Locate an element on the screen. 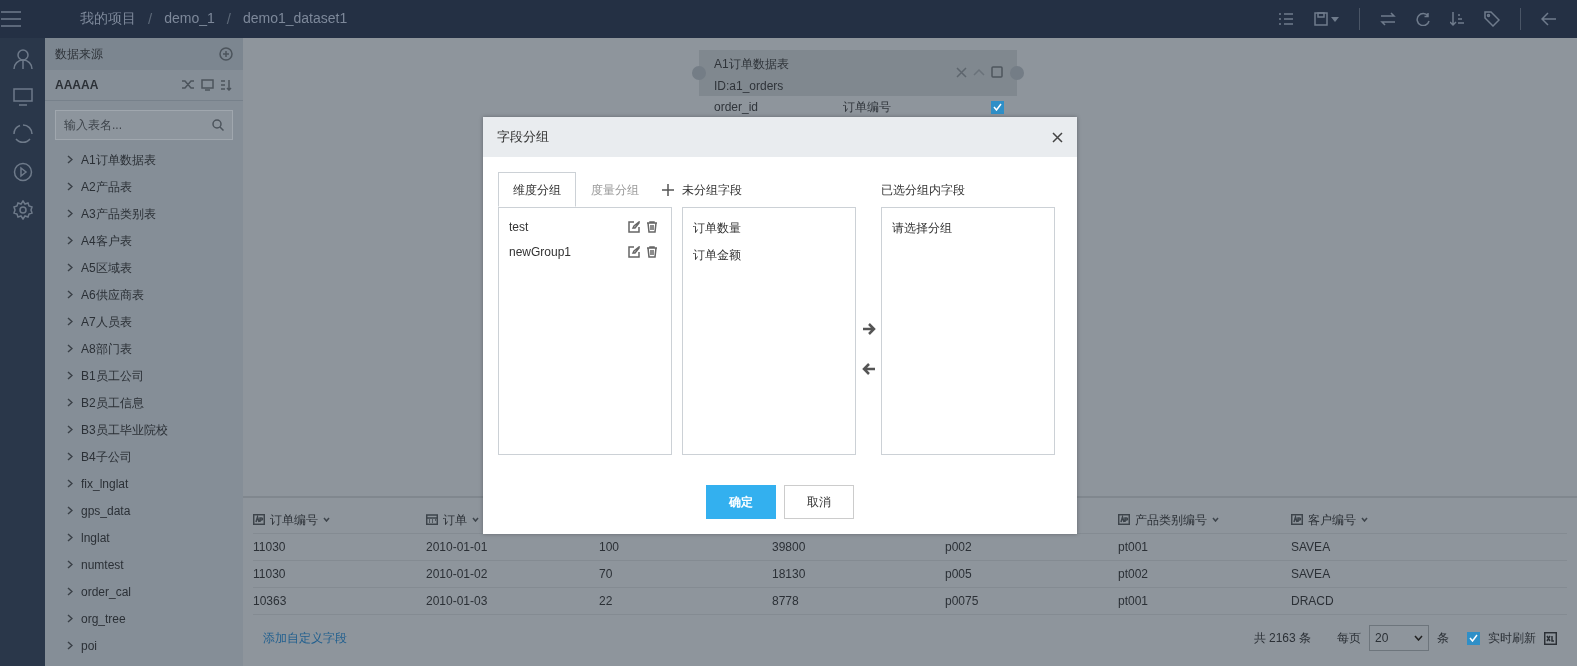  table-item: A1订单数据表 is located at coordinates (118, 159).